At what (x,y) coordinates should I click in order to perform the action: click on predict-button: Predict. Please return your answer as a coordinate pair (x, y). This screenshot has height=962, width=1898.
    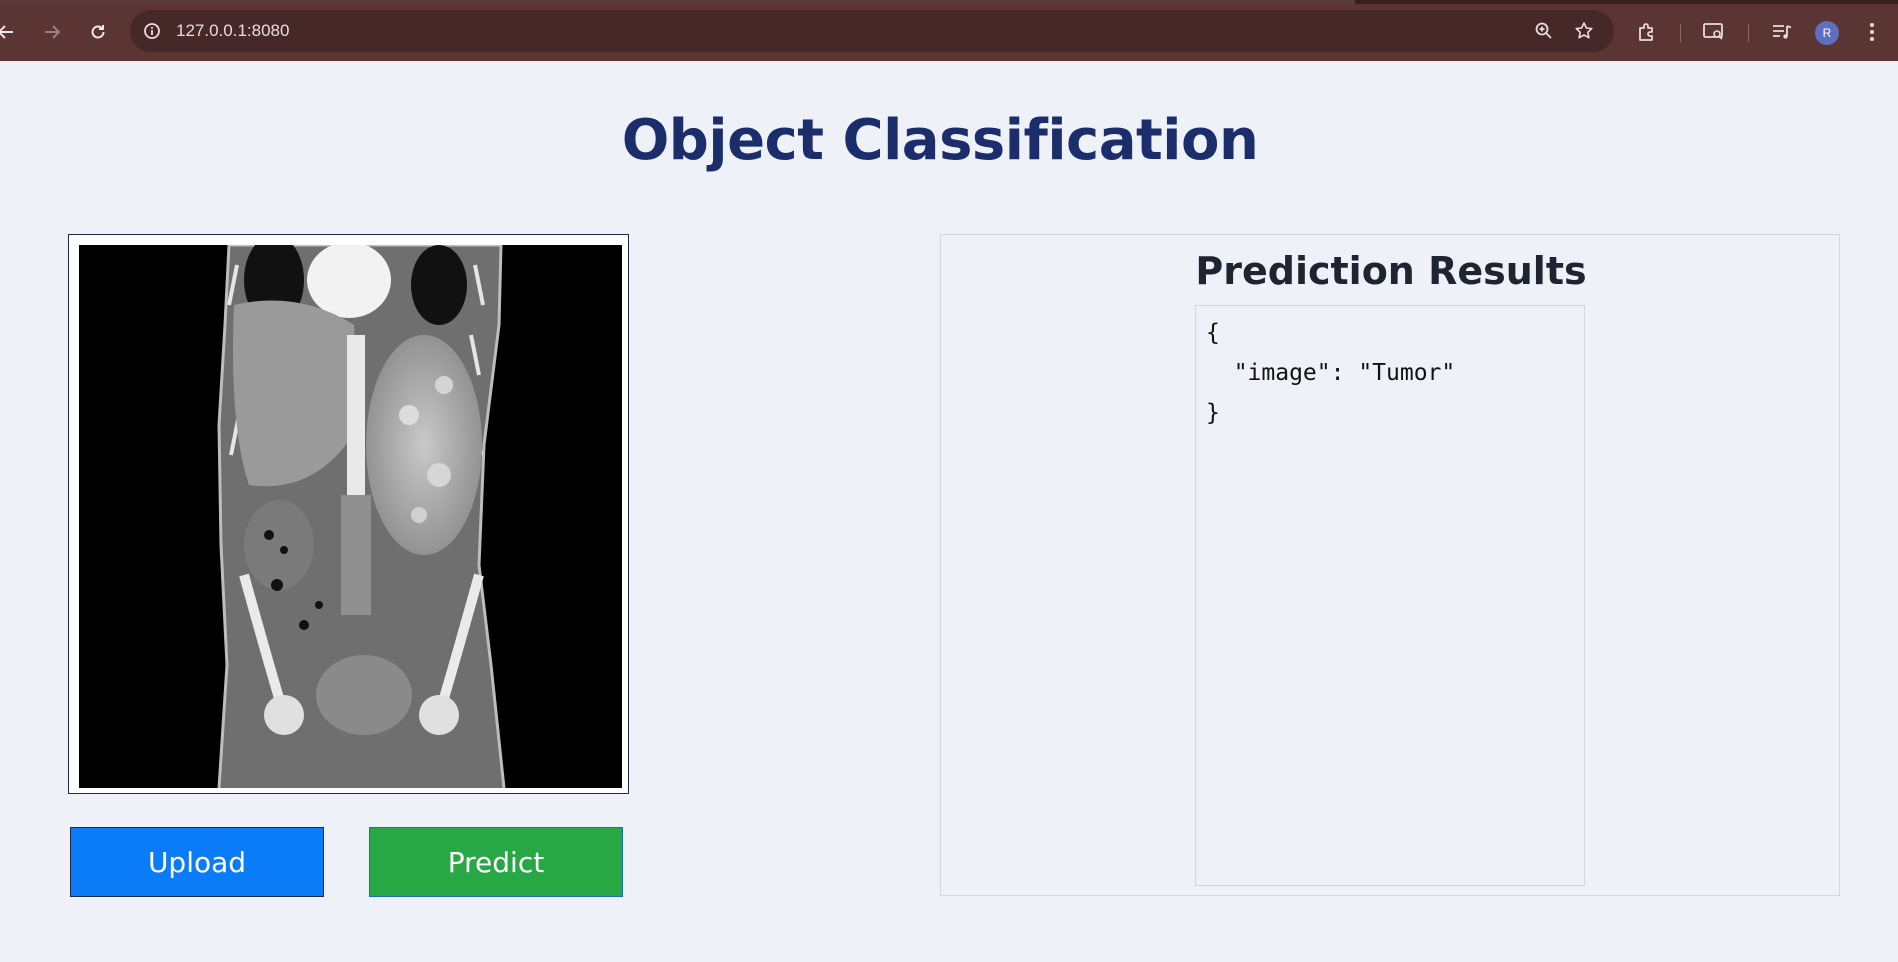
    Looking at the image, I should click on (496, 862).